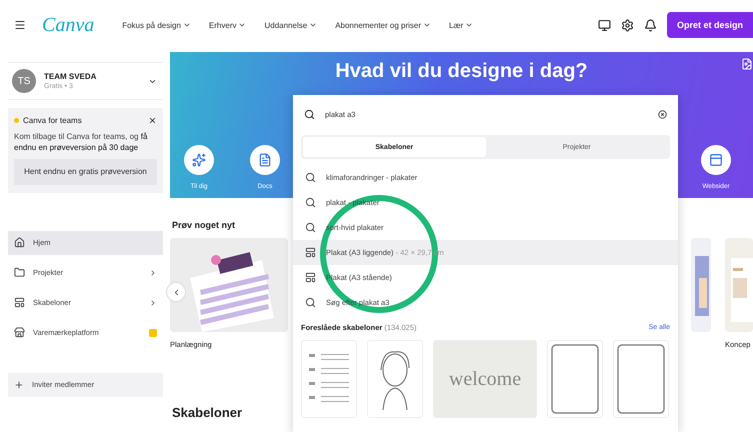  I want to click on promo-title: Canva for teams, so click(53, 120).